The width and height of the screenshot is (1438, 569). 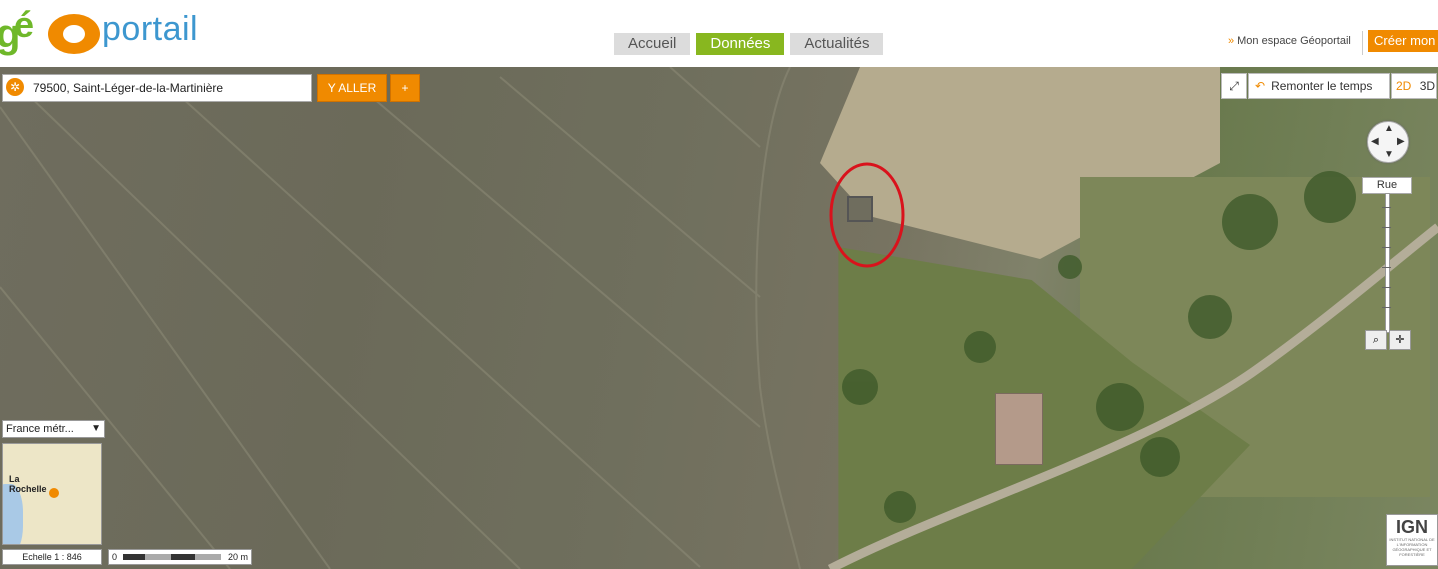 What do you see at coordinates (1414, 86) in the screenshot?
I see `view-toggle: 2D 3D` at bounding box center [1414, 86].